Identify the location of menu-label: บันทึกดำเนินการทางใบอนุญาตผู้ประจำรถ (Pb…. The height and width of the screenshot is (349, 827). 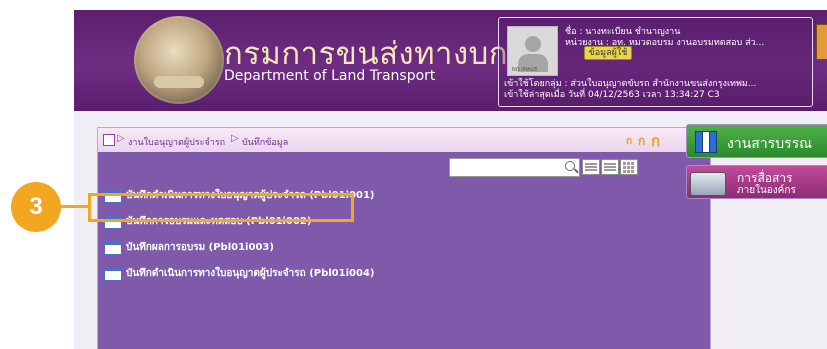
(250, 273).